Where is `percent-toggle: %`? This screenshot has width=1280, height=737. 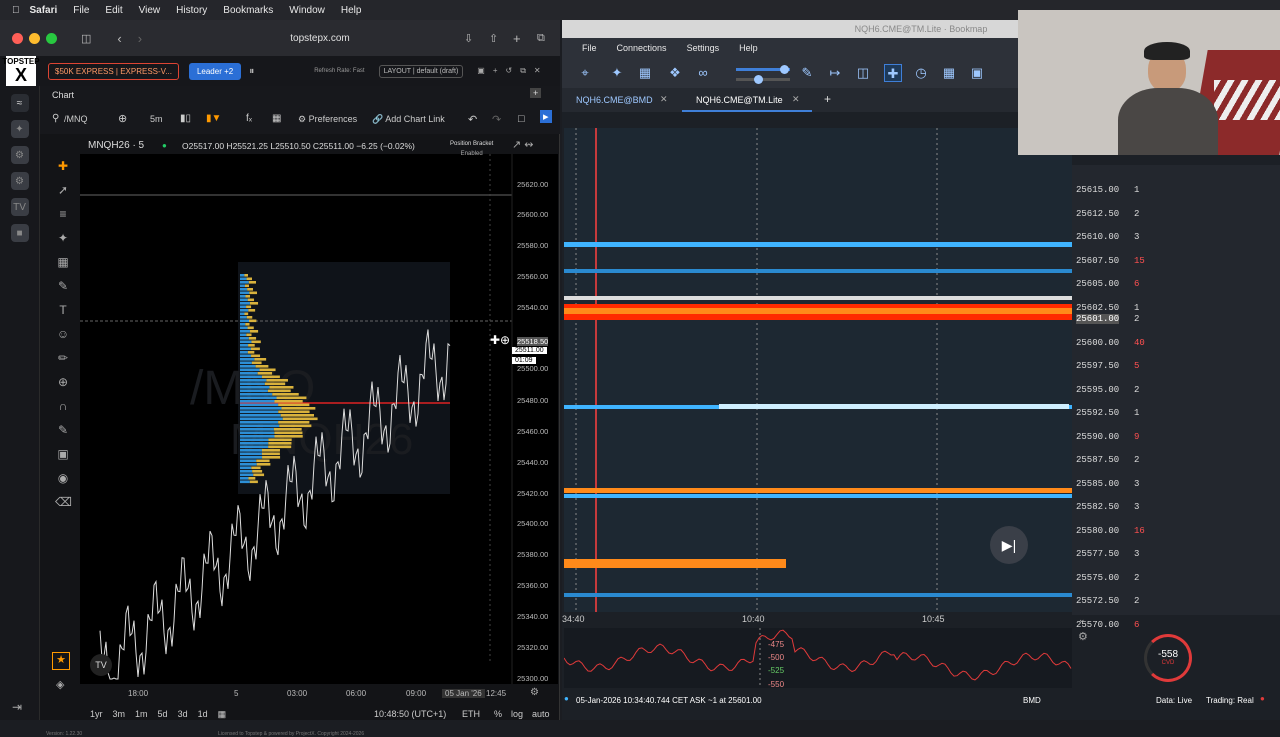
percent-toggle: % is located at coordinates (498, 714).